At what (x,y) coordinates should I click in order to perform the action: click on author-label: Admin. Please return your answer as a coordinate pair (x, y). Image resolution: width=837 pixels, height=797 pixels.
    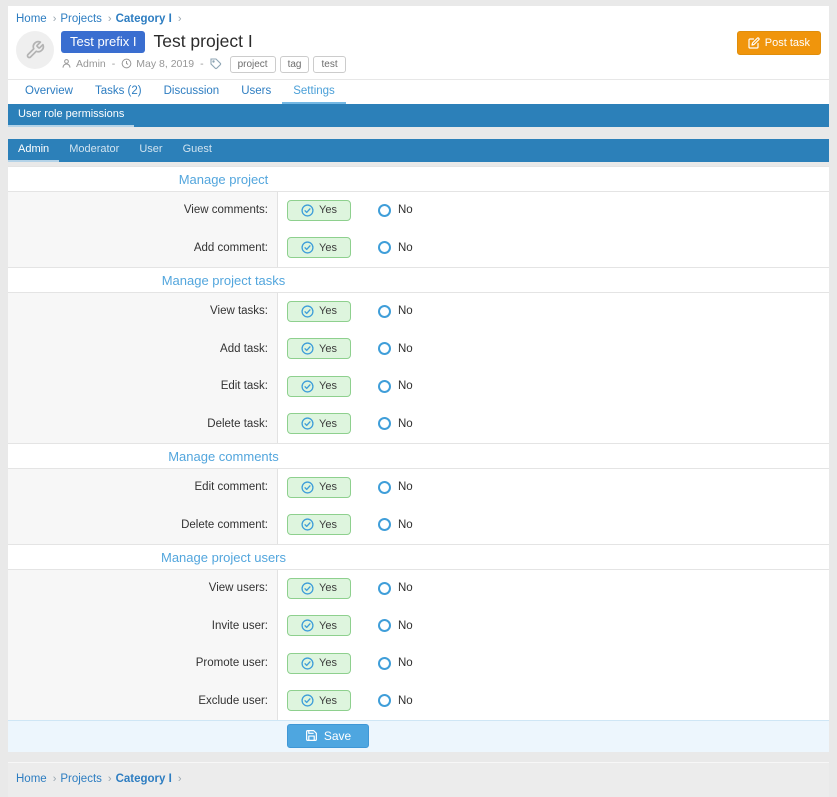
    Looking at the image, I should click on (91, 63).